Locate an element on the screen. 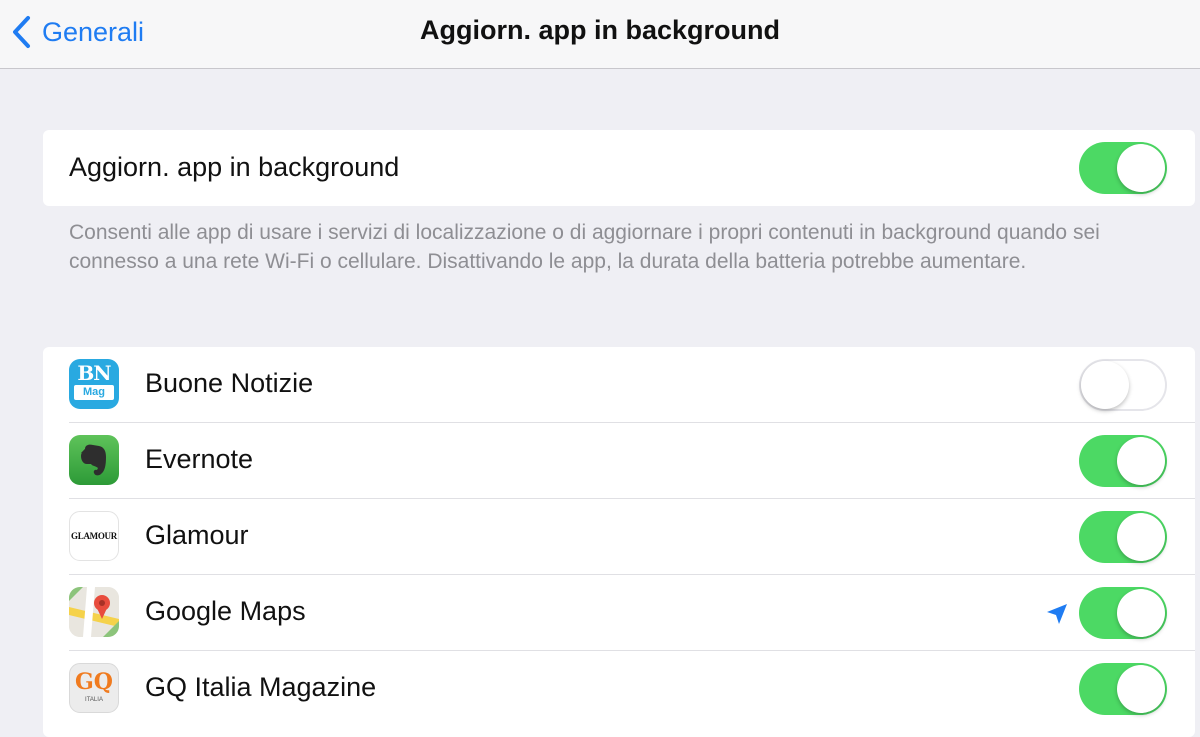 The width and height of the screenshot is (1200, 737). google-maps-app-icon is located at coordinates (94, 612).